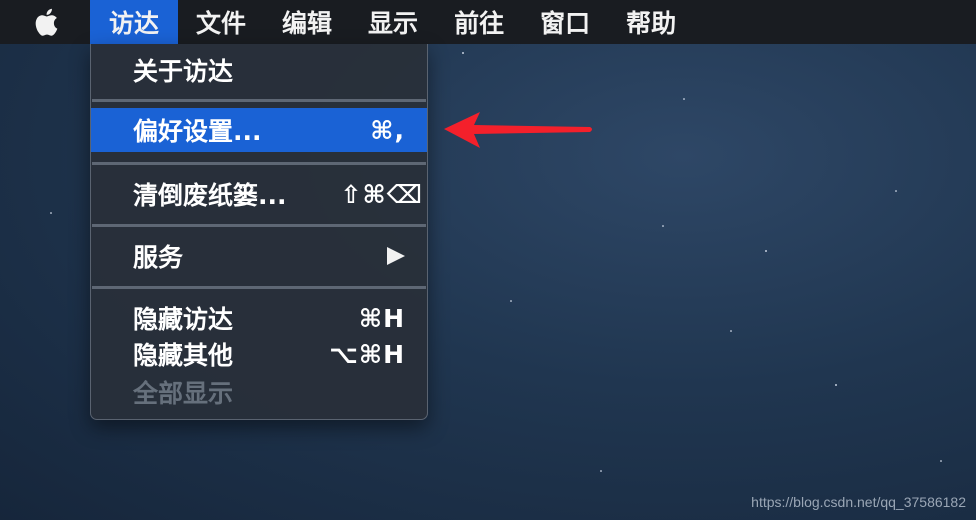  What do you see at coordinates (381, 194) in the screenshot?
I see `menu-item-shortcut: ⇧⌘⌫` at bounding box center [381, 194].